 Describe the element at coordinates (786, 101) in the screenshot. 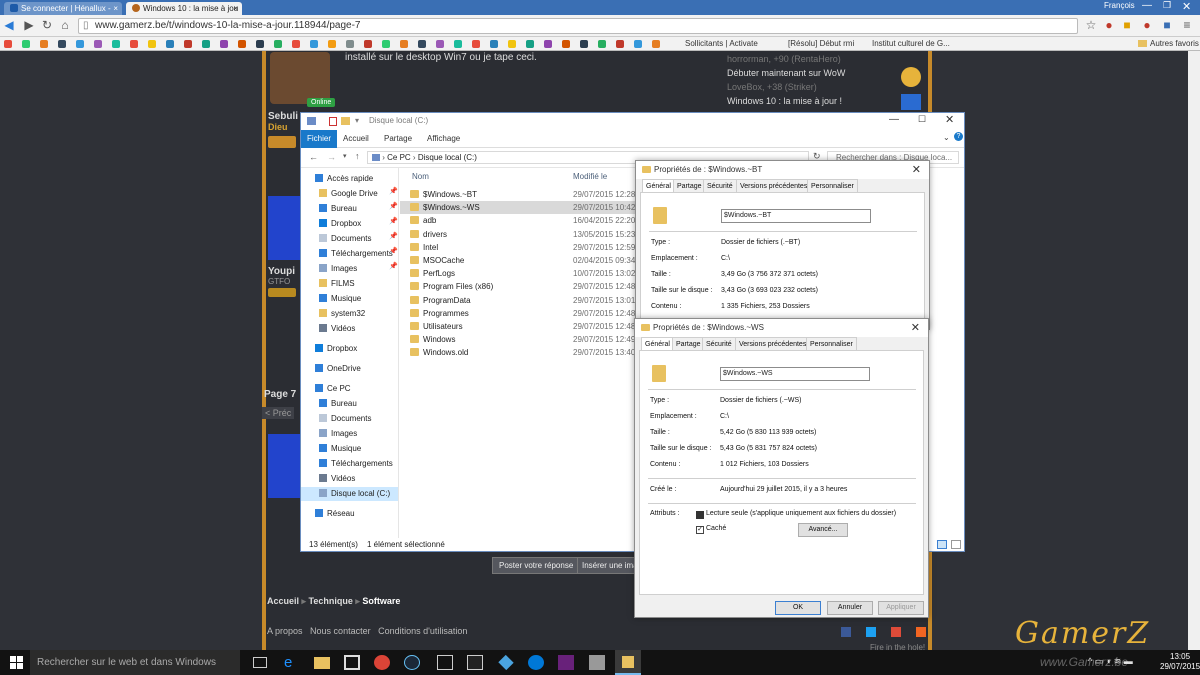

I see `sidebar-item: Windows 10 : la mise à jour !` at that location.